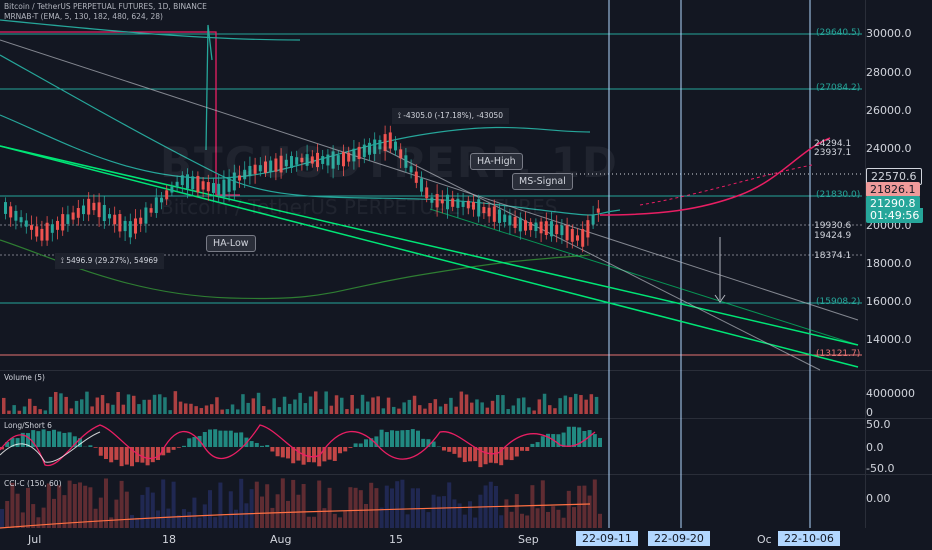 The width and height of the screenshot is (932, 550). I want to click on longshort-tick: 0.0, so click(875, 447).